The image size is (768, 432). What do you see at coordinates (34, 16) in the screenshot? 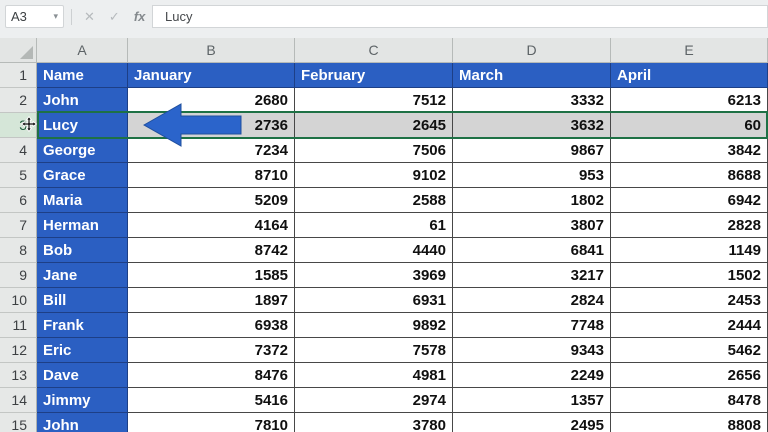
I see `name-box: A3 ▾` at bounding box center [34, 16].